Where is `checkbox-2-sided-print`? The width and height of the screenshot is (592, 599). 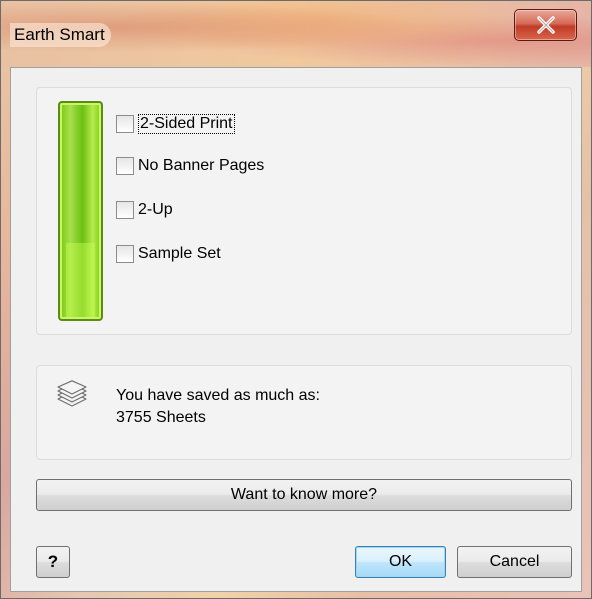 checkbox-2-sided-print is located at coordinates (125, 124).